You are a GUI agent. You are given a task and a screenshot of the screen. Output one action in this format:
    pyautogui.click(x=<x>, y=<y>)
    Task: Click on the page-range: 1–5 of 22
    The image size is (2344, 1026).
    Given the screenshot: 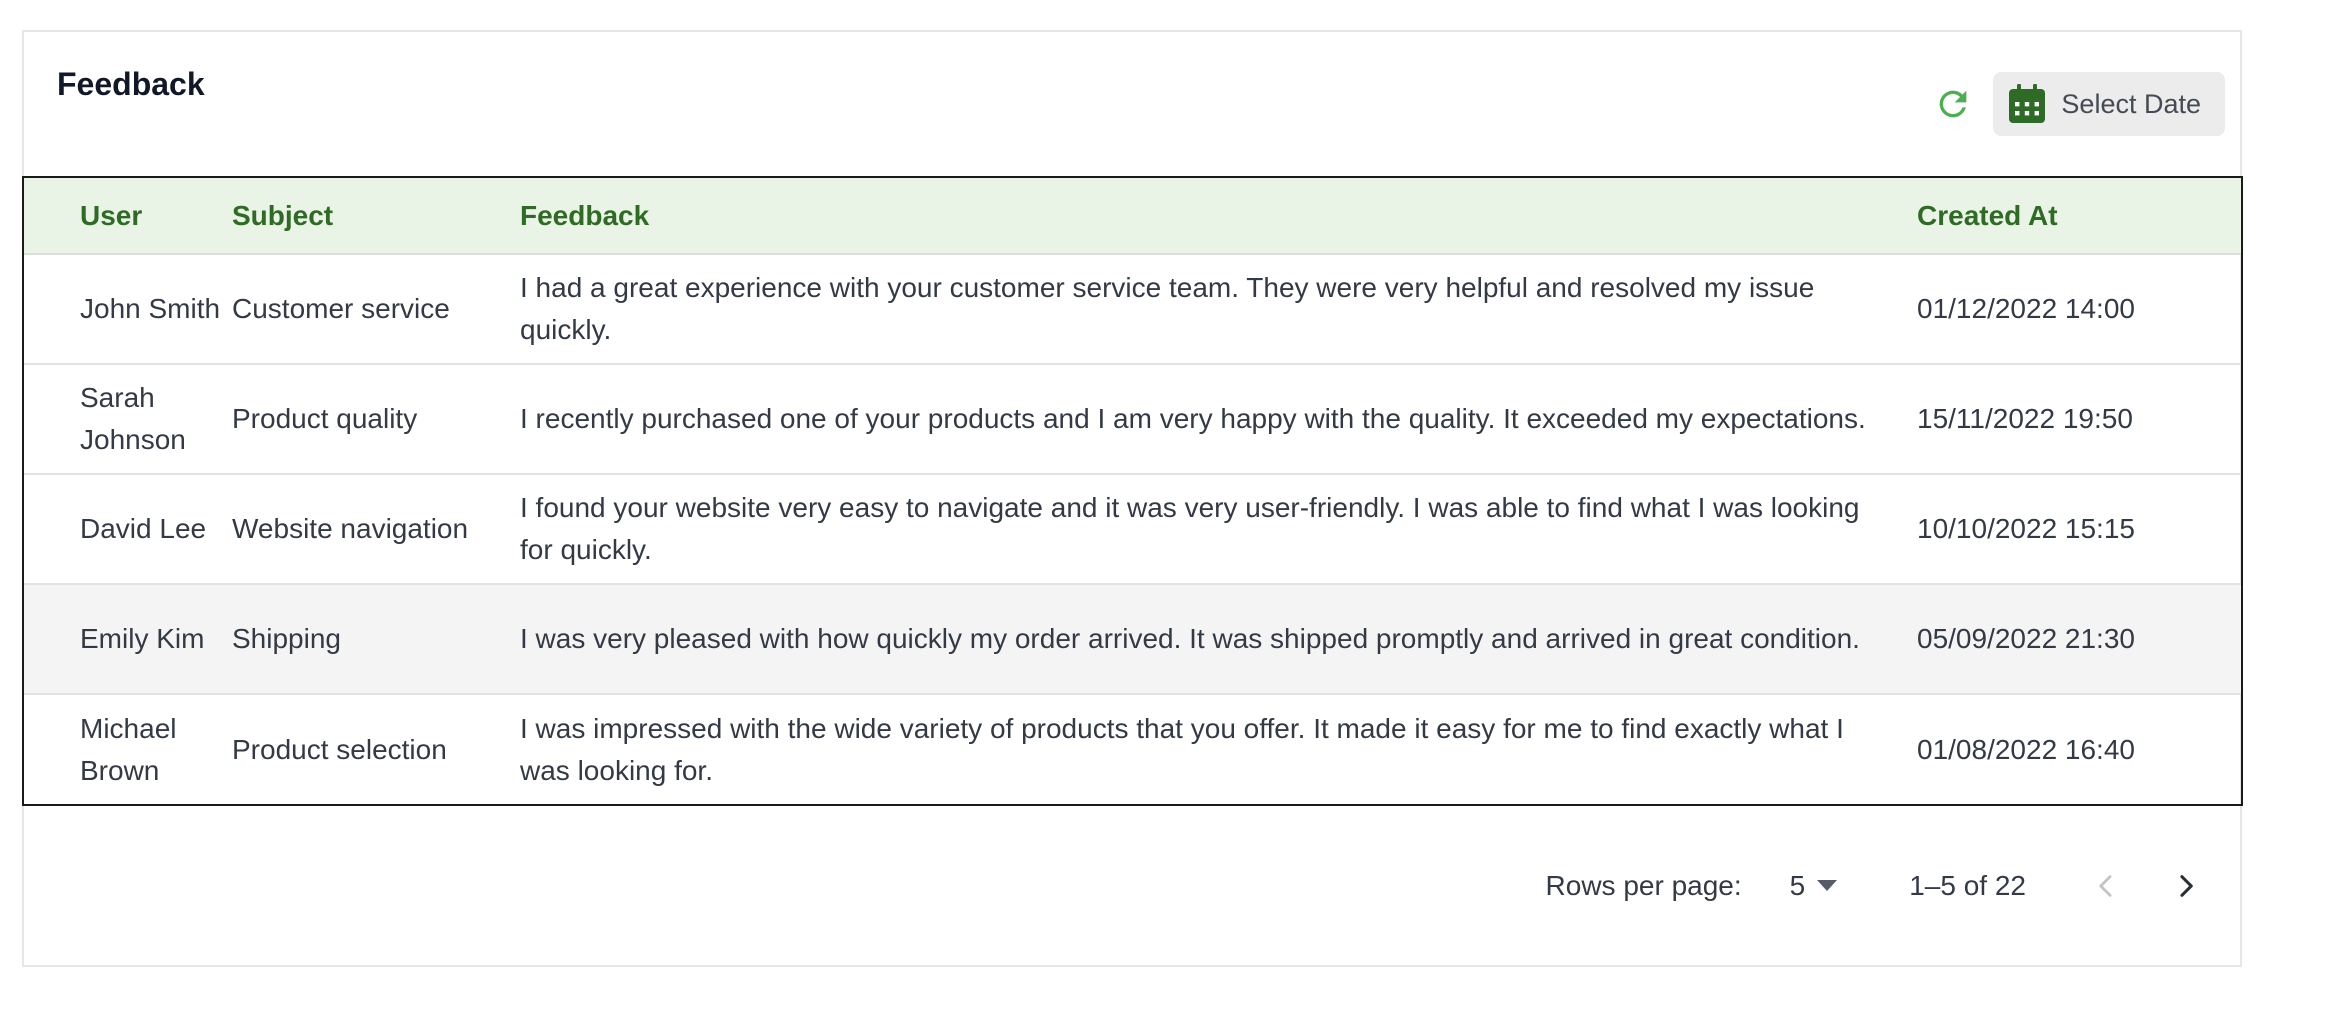 What is the action you would take?
    pyautogui.click(x=1967, y=885)
    